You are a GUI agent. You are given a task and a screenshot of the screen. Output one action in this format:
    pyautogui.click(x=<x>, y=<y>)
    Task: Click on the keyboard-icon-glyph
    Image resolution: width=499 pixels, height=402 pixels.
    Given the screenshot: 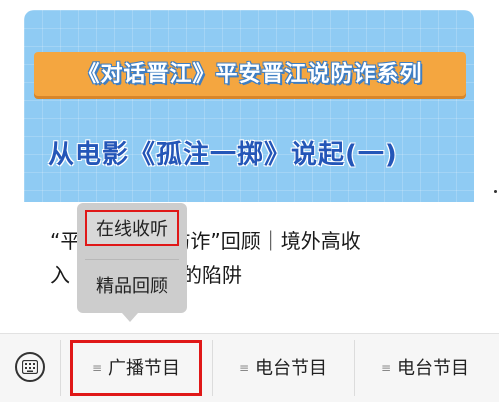 What is the action you would take?
    pyautogui.click(x=30, y=367)
    